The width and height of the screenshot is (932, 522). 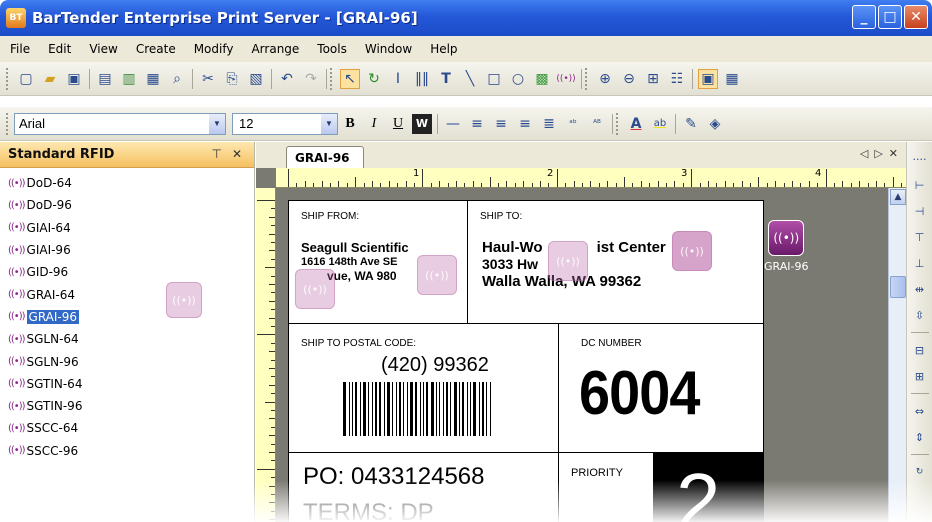 What do you see at coordinates (26, 79) in the screenshot?
I see `new-document-icon: ▢` at bounding box center [26, 79].